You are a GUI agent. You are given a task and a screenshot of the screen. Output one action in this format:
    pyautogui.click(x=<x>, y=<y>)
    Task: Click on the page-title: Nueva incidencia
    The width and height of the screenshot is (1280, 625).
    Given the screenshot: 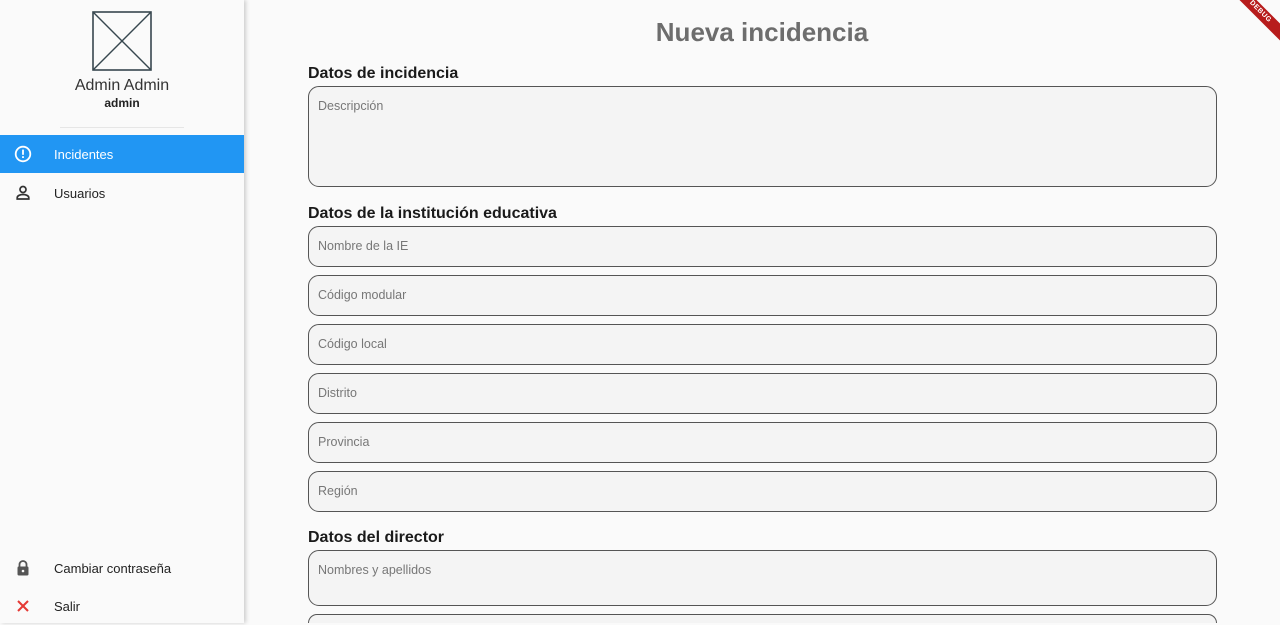 What is the action you would take?
    pyautogui.click(x=762, y=32)
    